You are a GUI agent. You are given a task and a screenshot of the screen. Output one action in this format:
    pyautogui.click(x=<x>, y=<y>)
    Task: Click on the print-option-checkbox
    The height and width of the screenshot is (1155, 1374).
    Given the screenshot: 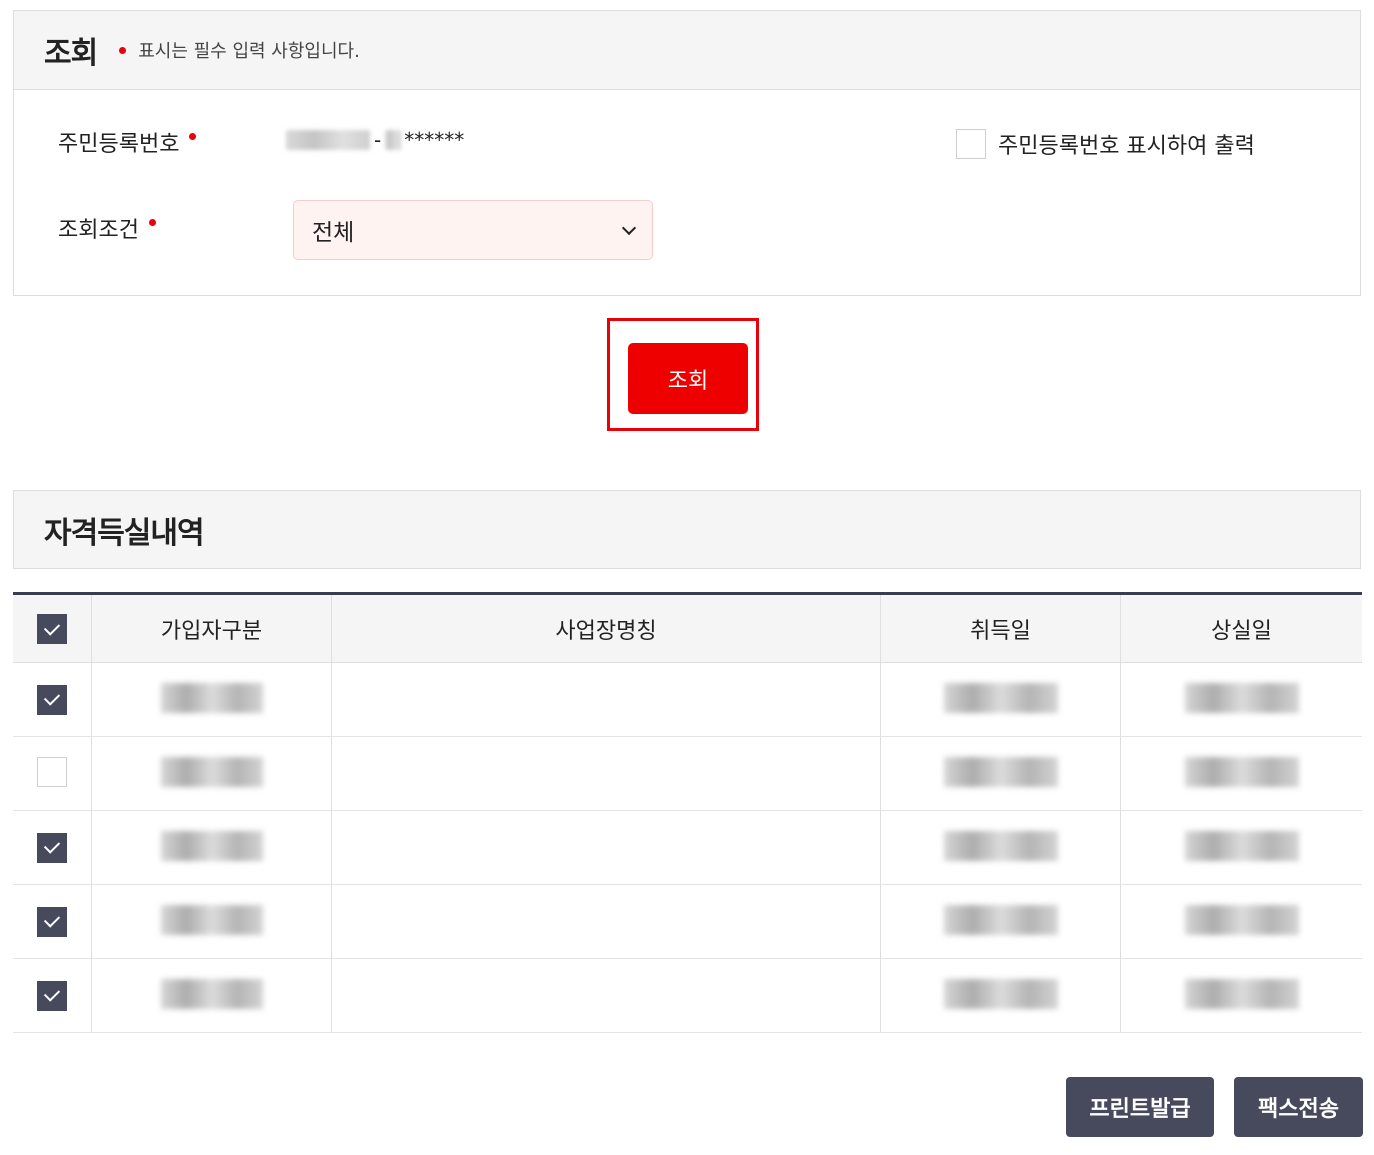 What is the action you would take?
    pyautogui.click(x=971, y=144)
    